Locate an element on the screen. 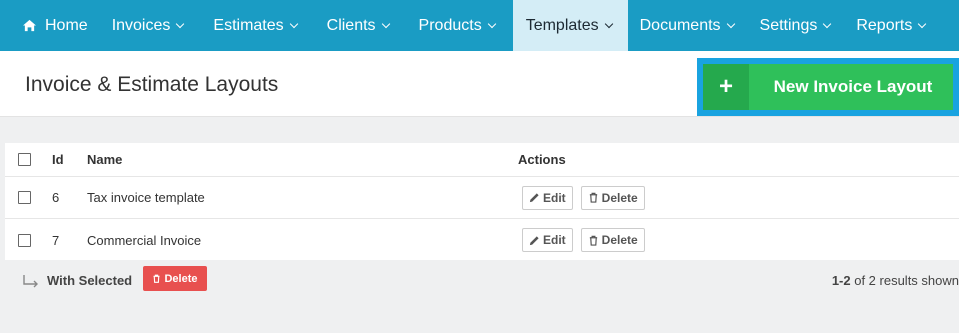  row-name: Commercial Invoice is located at coordinates (144, 240).